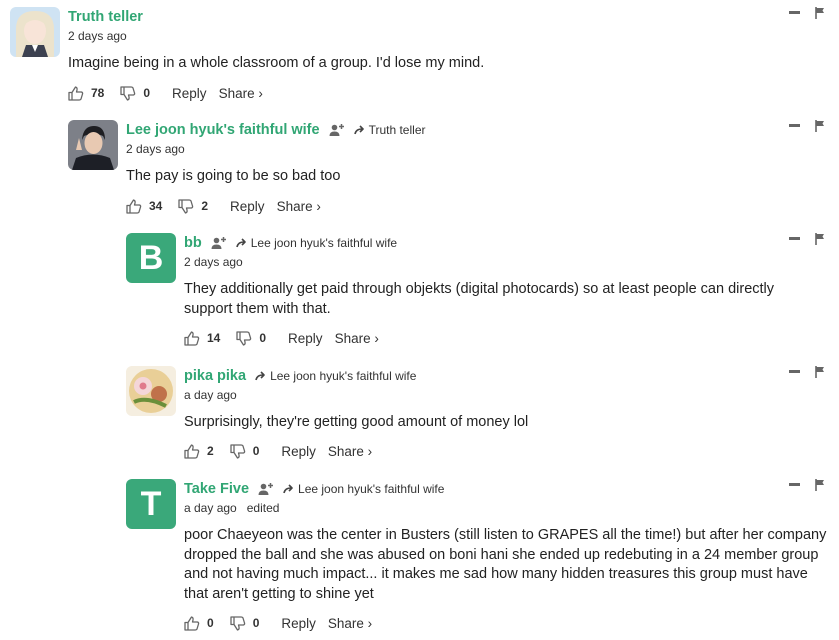  Describe the element at coordinates (205, 206) in the screenshot. I see `dislike-count: 2` at that location.